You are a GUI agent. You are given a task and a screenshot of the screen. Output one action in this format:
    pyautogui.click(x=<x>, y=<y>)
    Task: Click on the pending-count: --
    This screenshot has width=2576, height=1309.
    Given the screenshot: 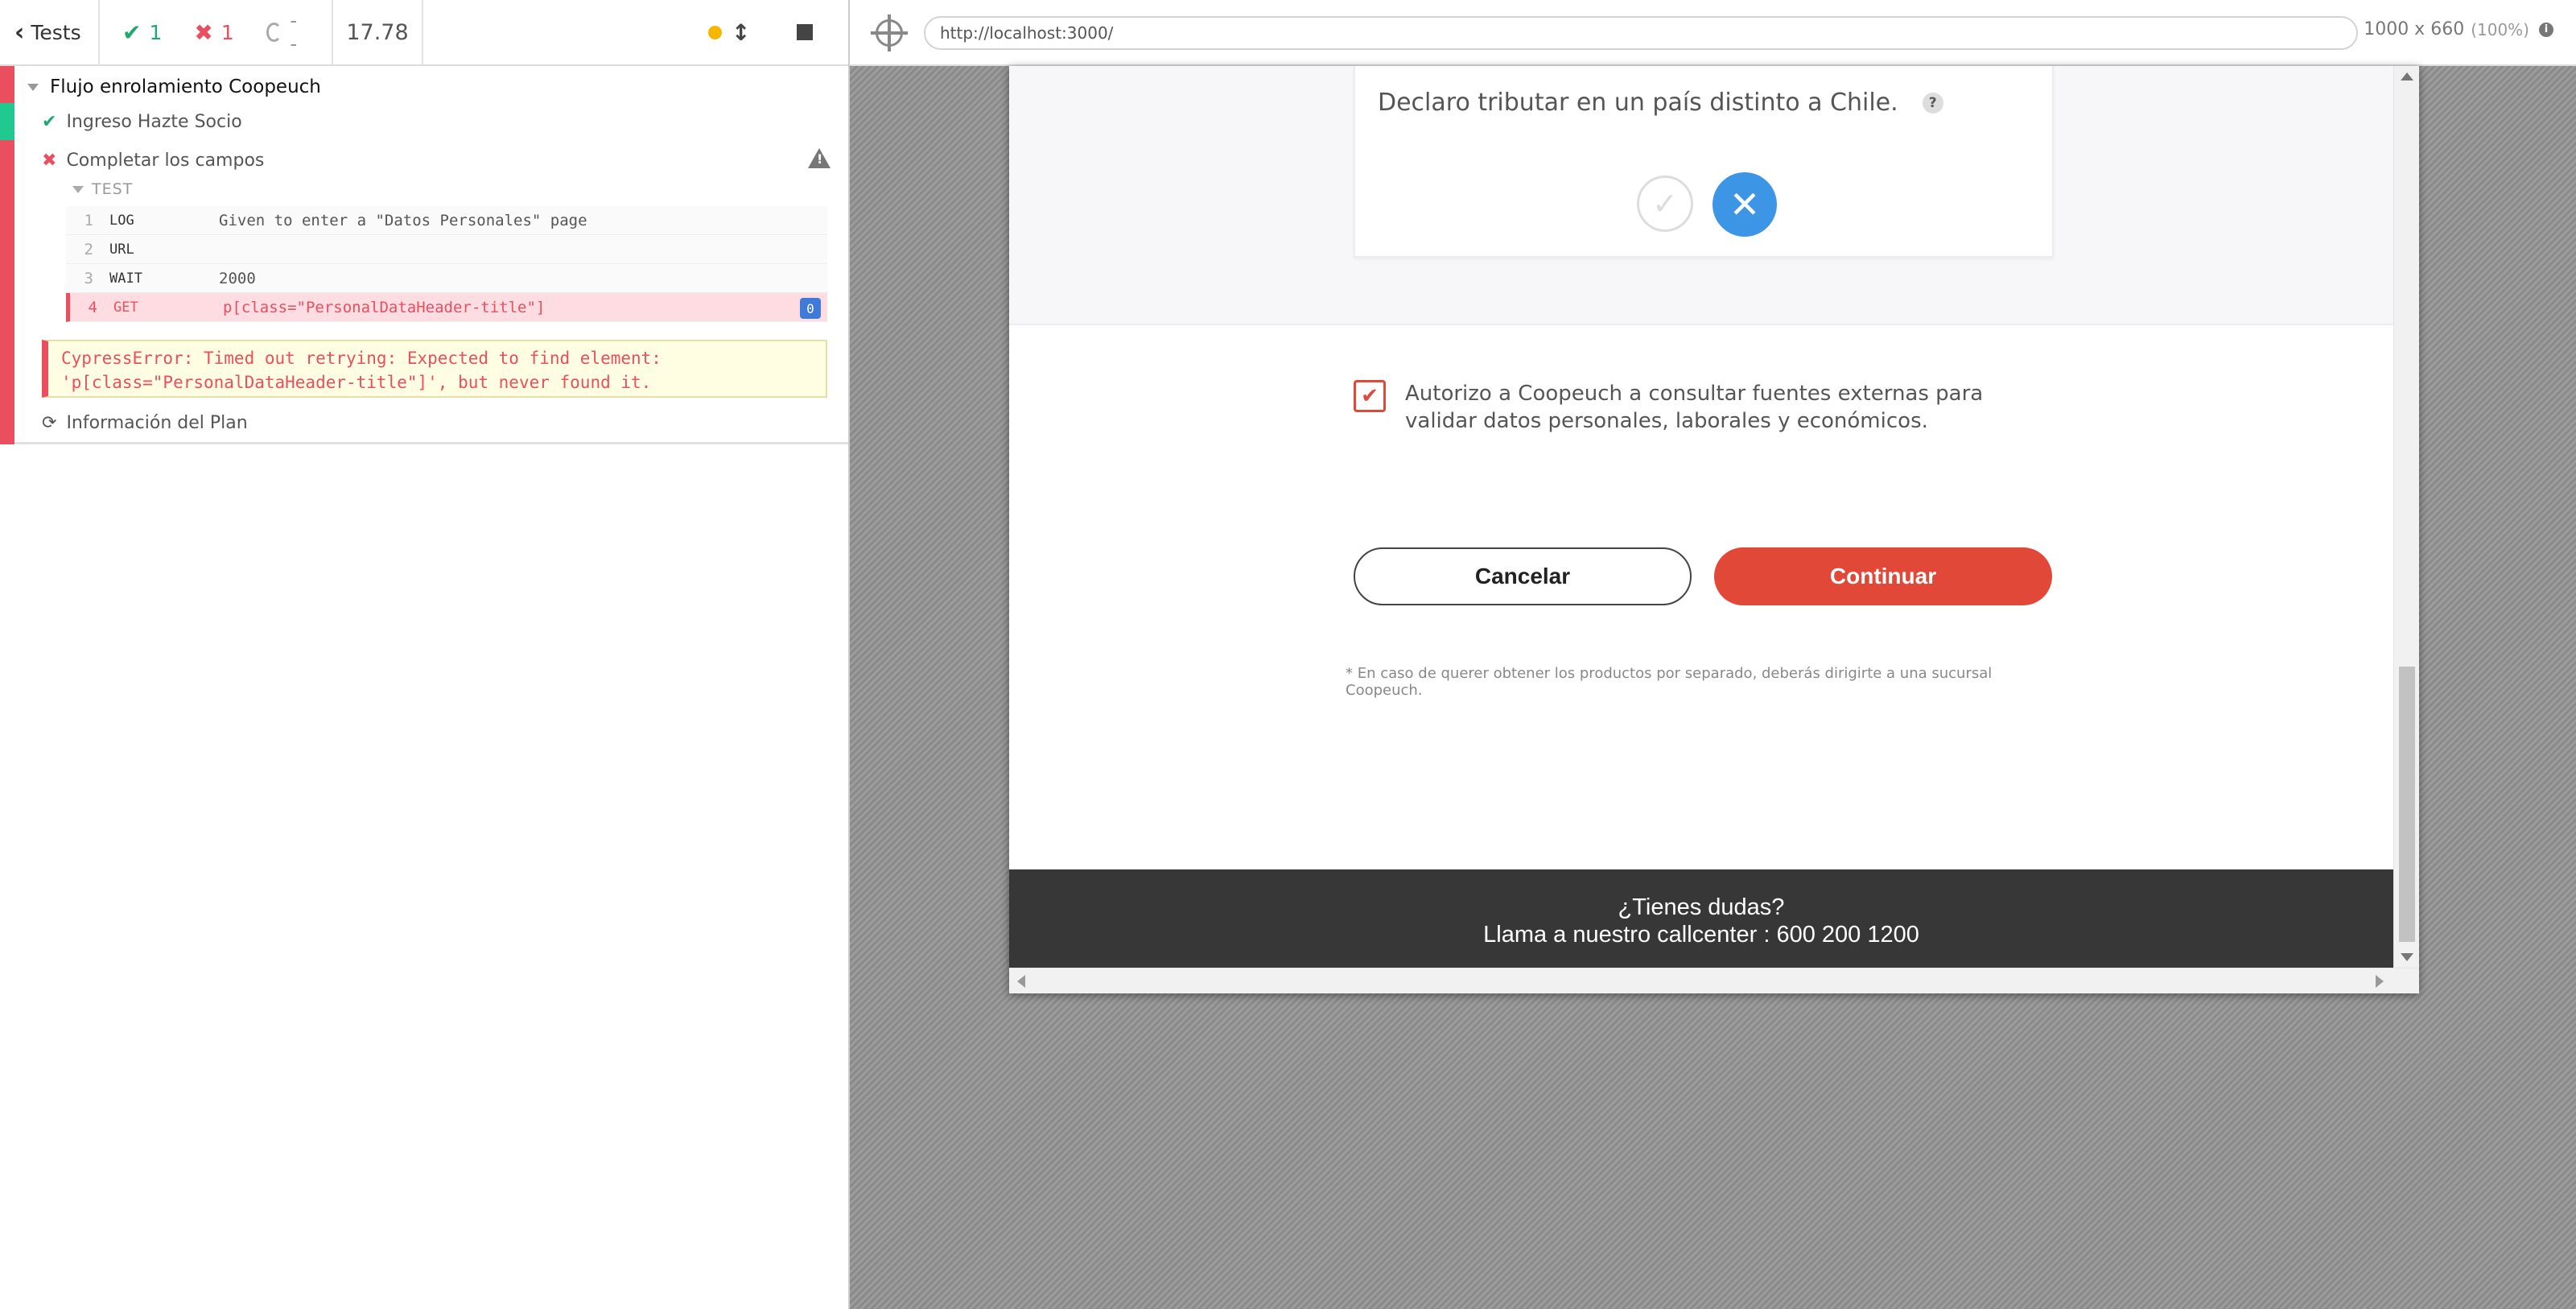 What is the action you would take?
    pyautogui.click(x=283, y=32)
    